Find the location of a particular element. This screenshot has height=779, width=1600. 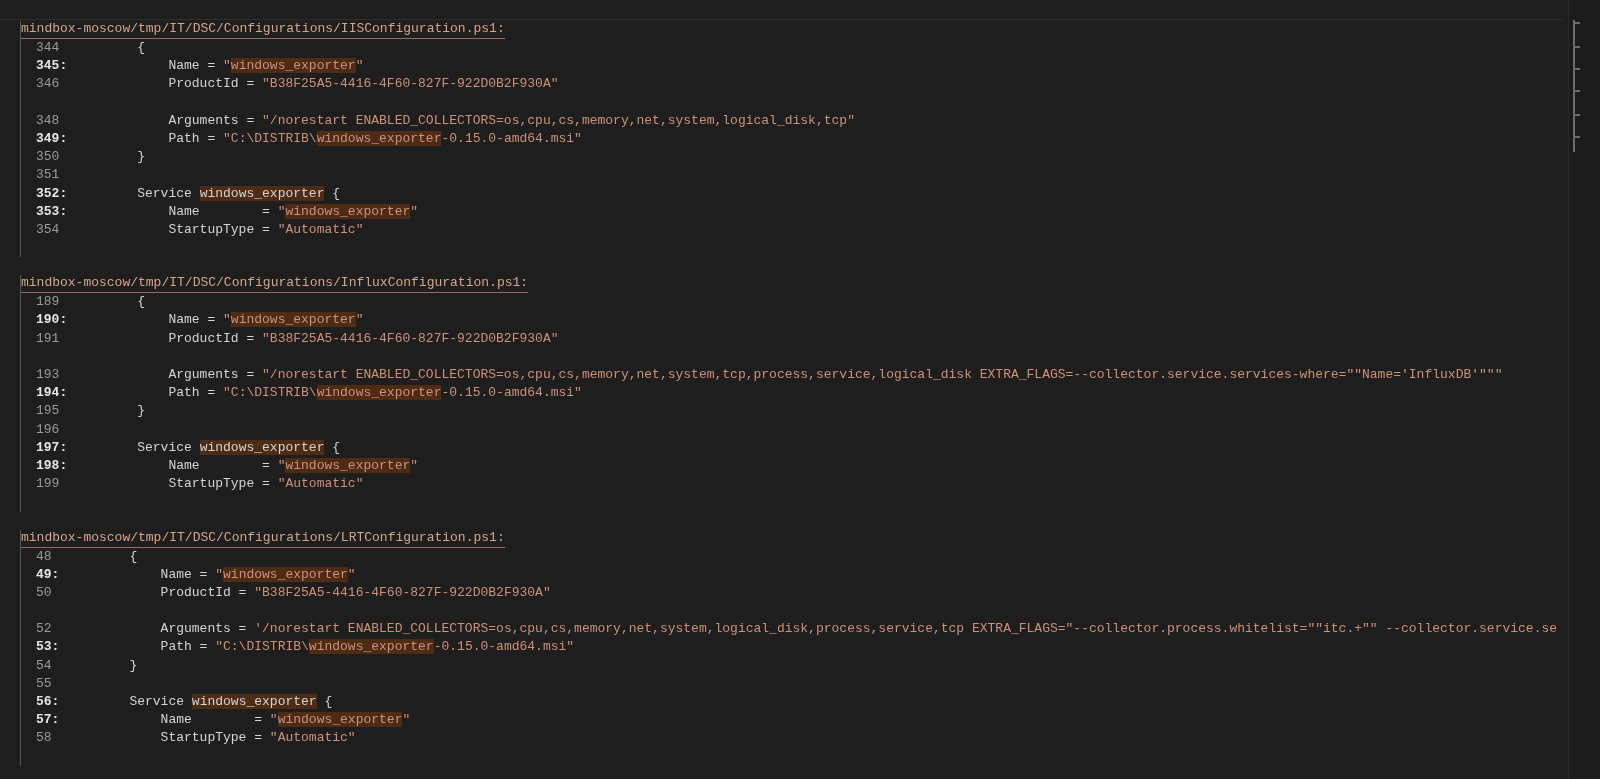

line-number: 57: is located at coordinates (48, 720).